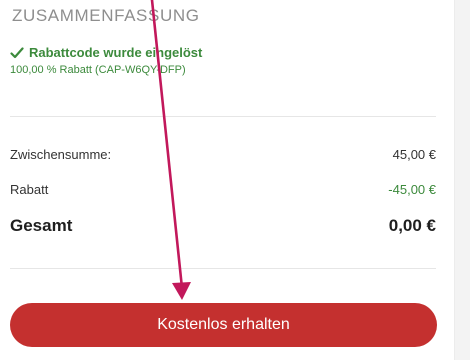  What do you see at coordinates (61, 154) in the screenshot?
I see `subtotal-label: Zwischensumme:` at bounding box center [61, 154].